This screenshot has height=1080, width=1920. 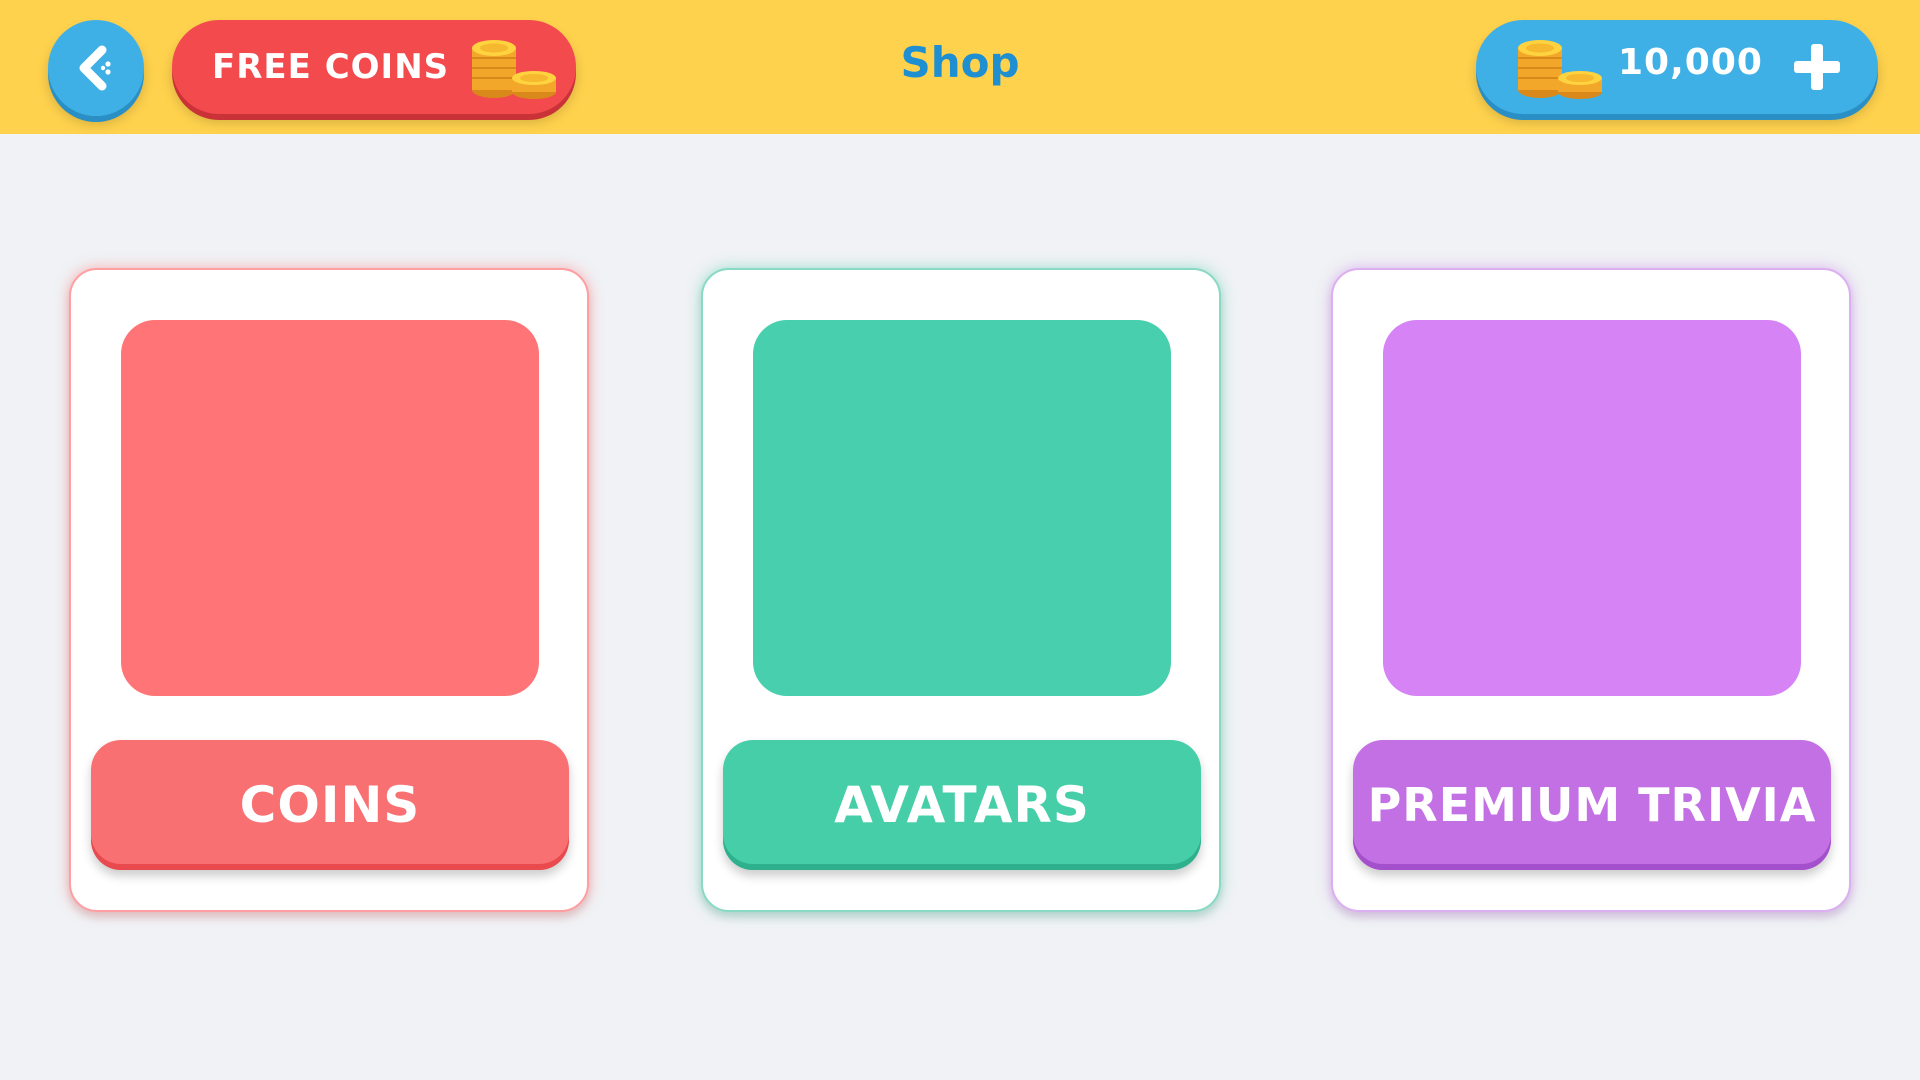 I want to click on chevron-left-icon, so click(x=95, y=68).